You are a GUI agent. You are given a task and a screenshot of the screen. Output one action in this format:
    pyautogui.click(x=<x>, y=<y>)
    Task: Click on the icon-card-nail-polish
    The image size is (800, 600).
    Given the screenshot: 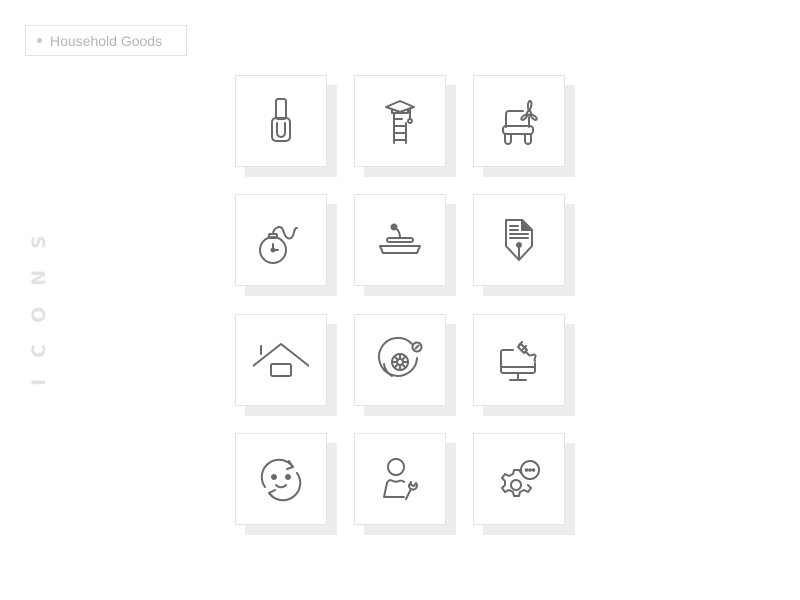 What is the action you would take?
    pyautogui.click(x=286, y=126)
    